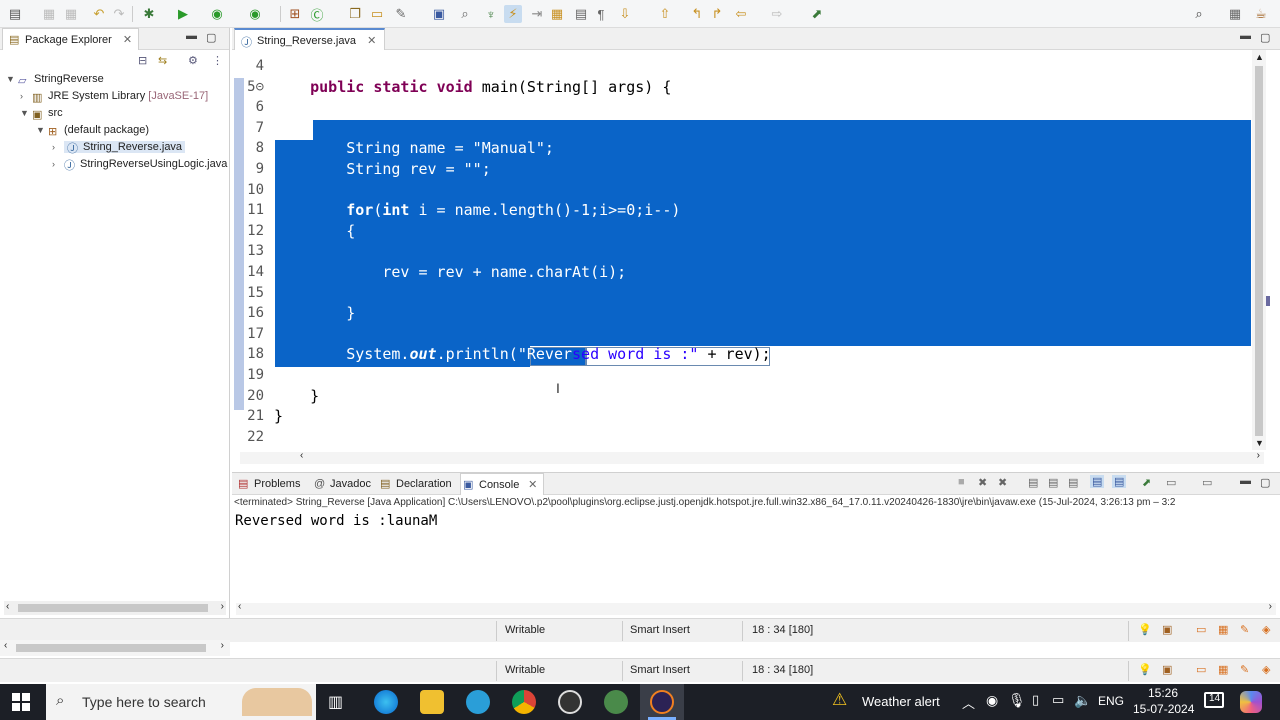 This screenshot has height=720, width=1280. Describe the element at coordinates (1223, 669) in the screenshot. I see `preferences-icon: ▦` at that location.